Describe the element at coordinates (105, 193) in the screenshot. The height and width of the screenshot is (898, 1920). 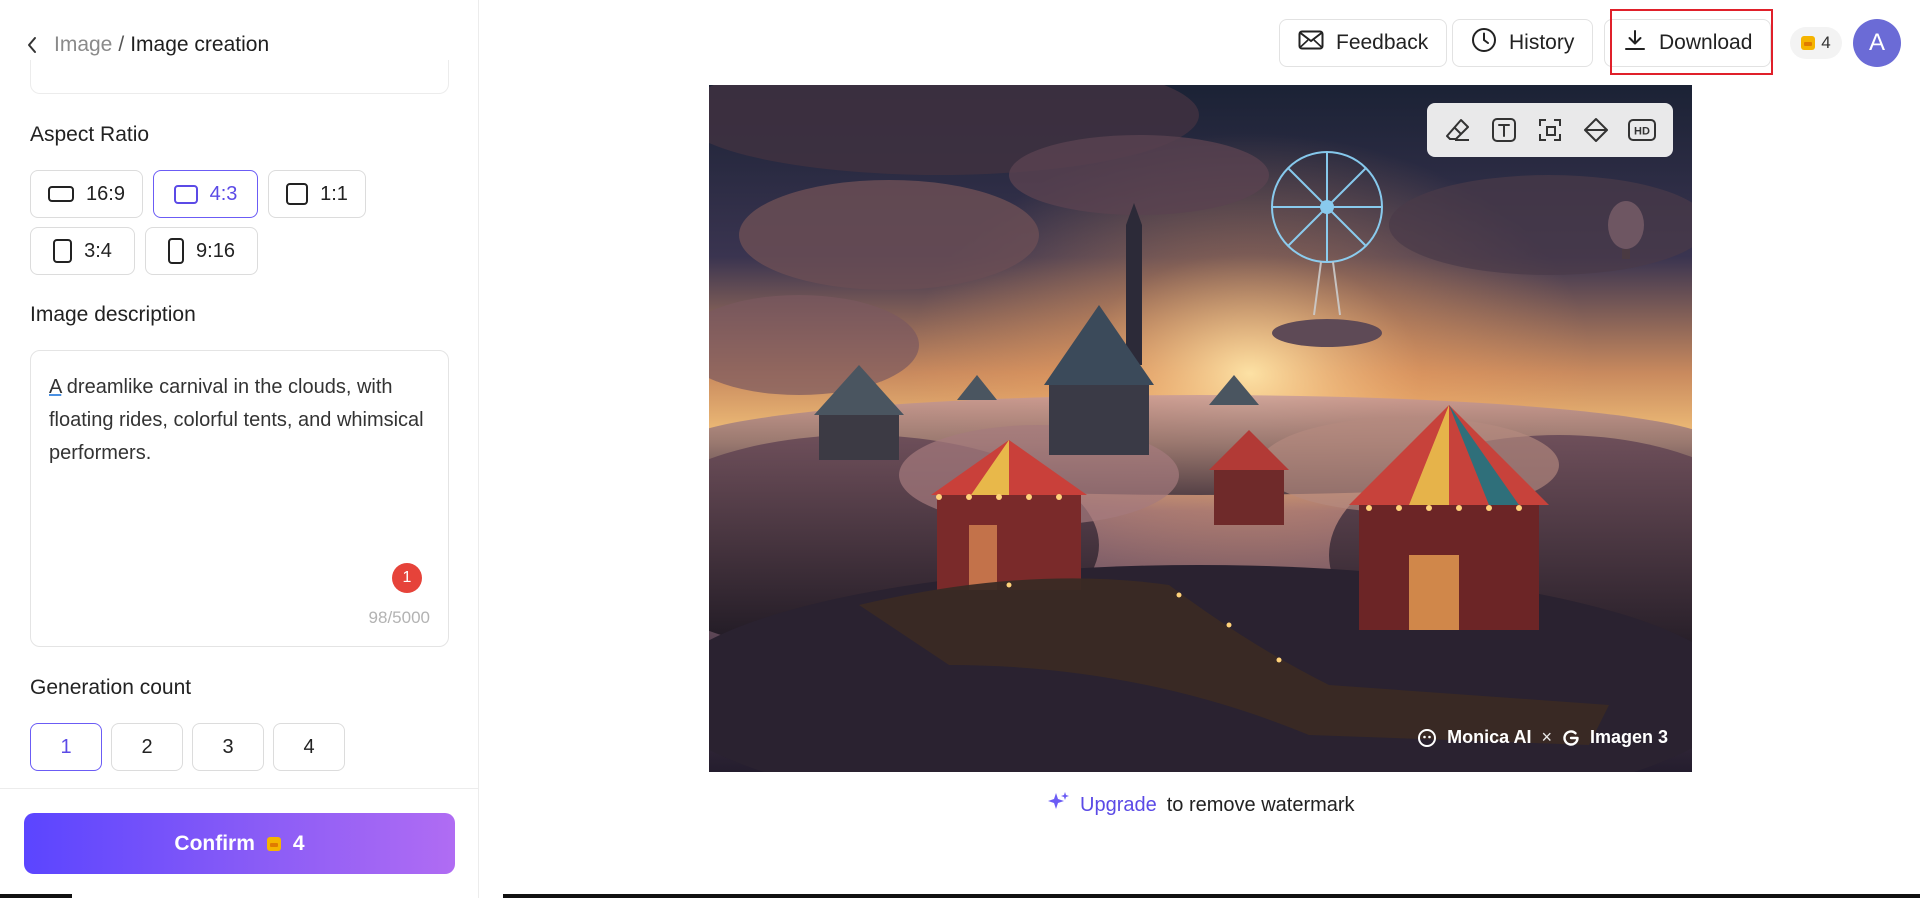
I see `ratio-label: 16:9` at that location.